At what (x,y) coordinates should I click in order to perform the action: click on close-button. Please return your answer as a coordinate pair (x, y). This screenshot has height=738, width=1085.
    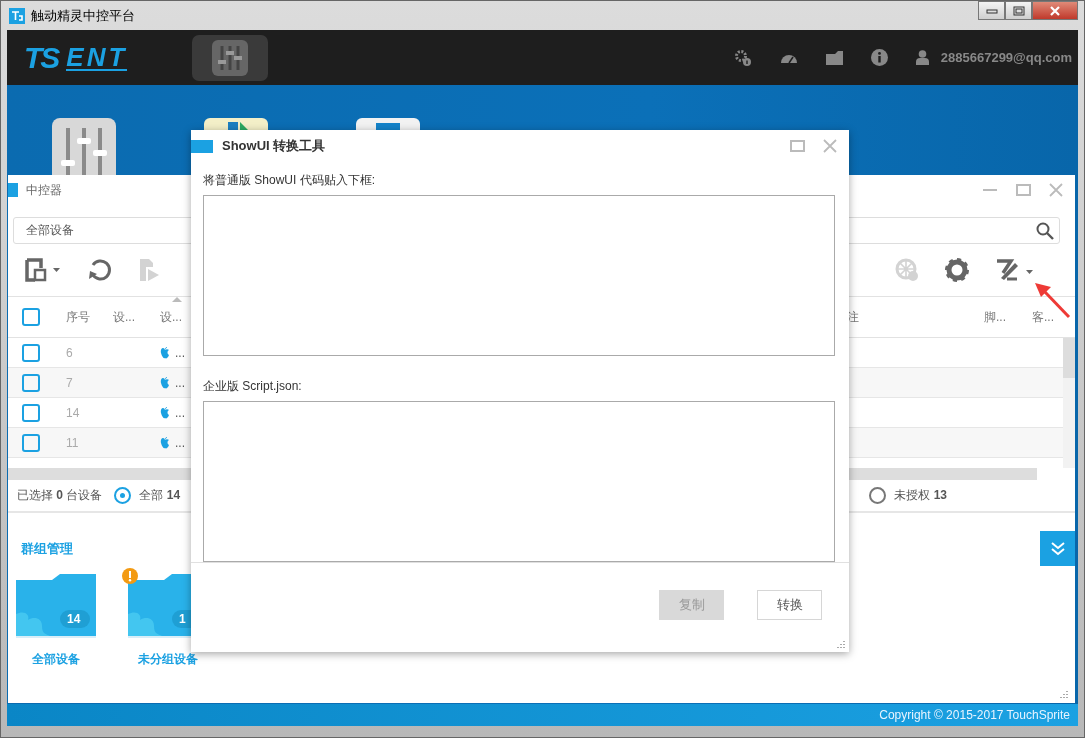
    Looking at the image, I should click on (1055, 10).